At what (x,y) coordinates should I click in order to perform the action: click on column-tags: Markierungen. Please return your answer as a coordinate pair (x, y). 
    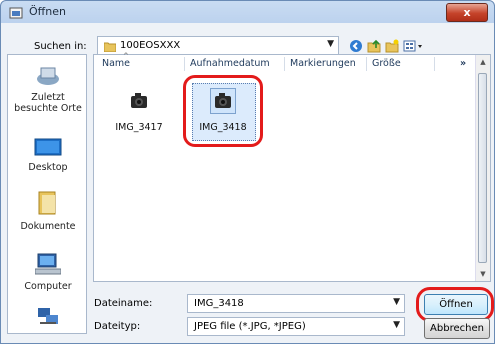
    Looking at the image, I should click on (323, 64).